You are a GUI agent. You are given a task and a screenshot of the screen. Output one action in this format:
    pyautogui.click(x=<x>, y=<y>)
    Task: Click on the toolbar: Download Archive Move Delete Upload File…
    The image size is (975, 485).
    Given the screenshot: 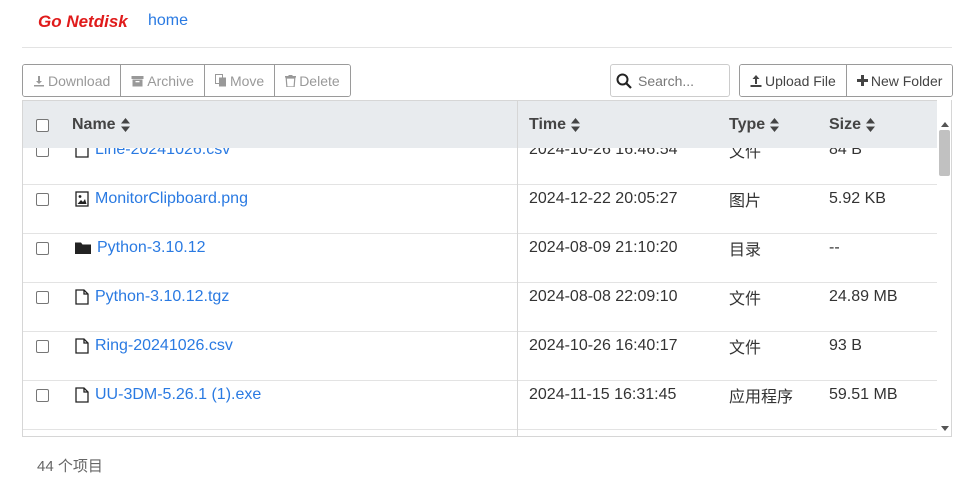 What is the action you would take?
    pyautogui.click(x=488, y=81)
    